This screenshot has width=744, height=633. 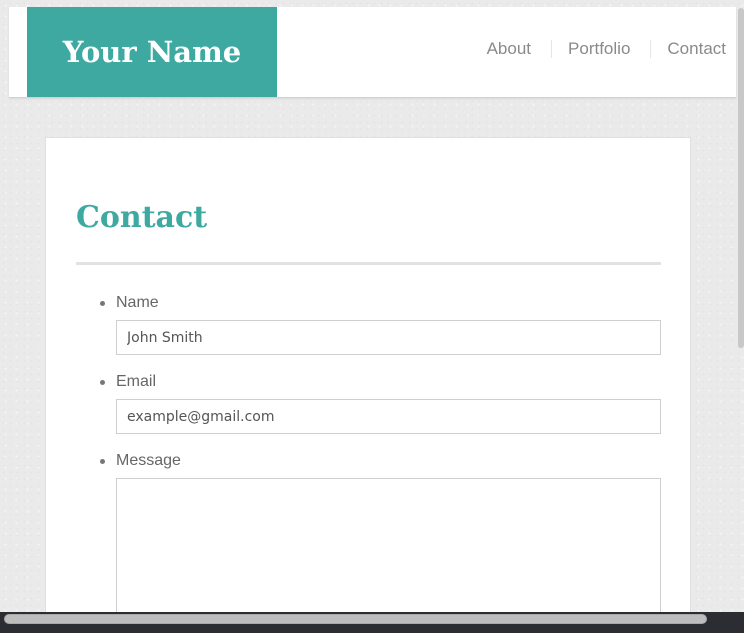 What do you see at coordinates (142, 217) in the screenshot?
I see `page-title: Contact` at bounding box center [142, 217].